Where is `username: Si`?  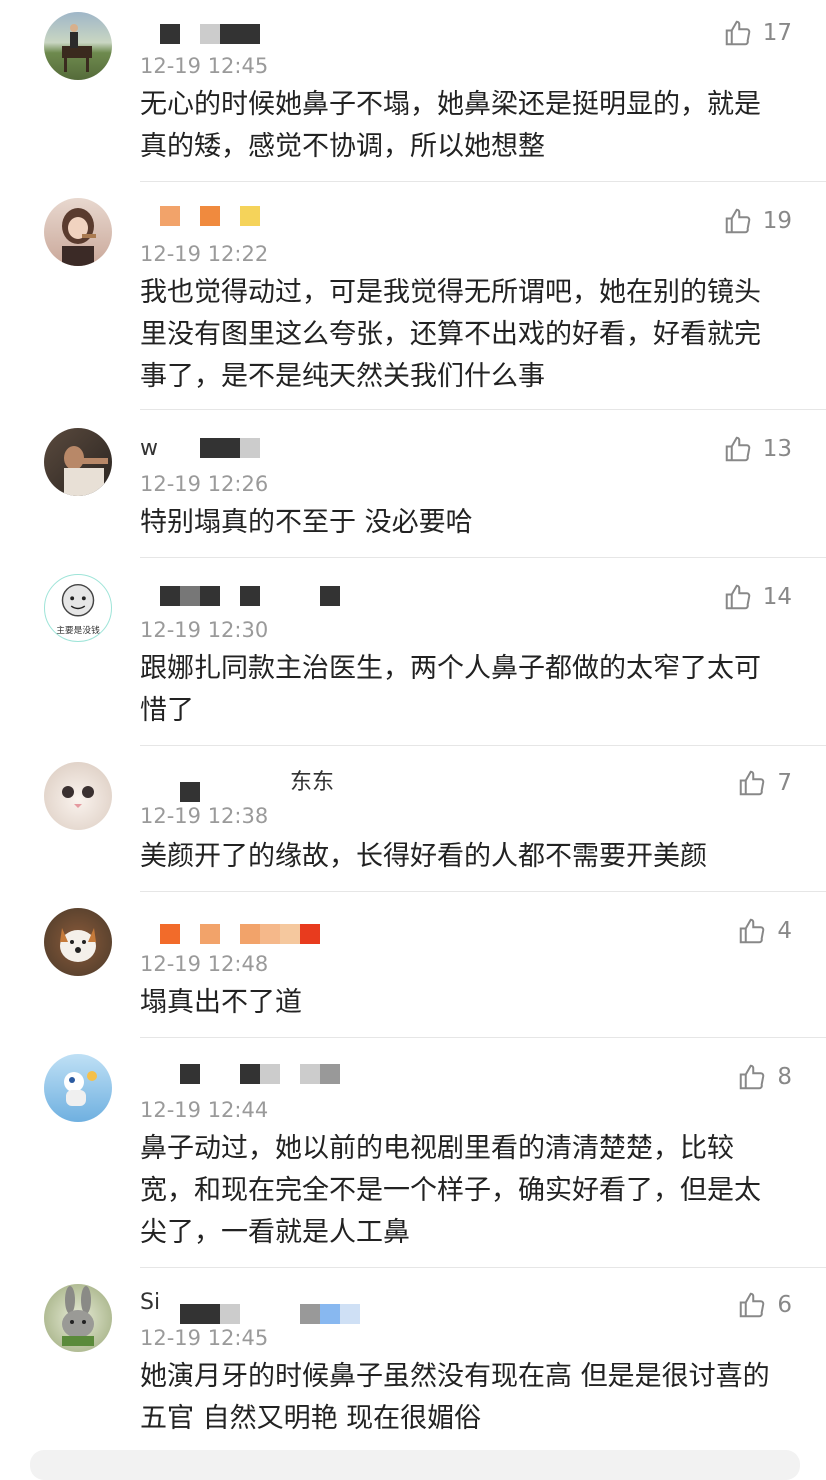 username: Si is located at coordinates (280, 1308).